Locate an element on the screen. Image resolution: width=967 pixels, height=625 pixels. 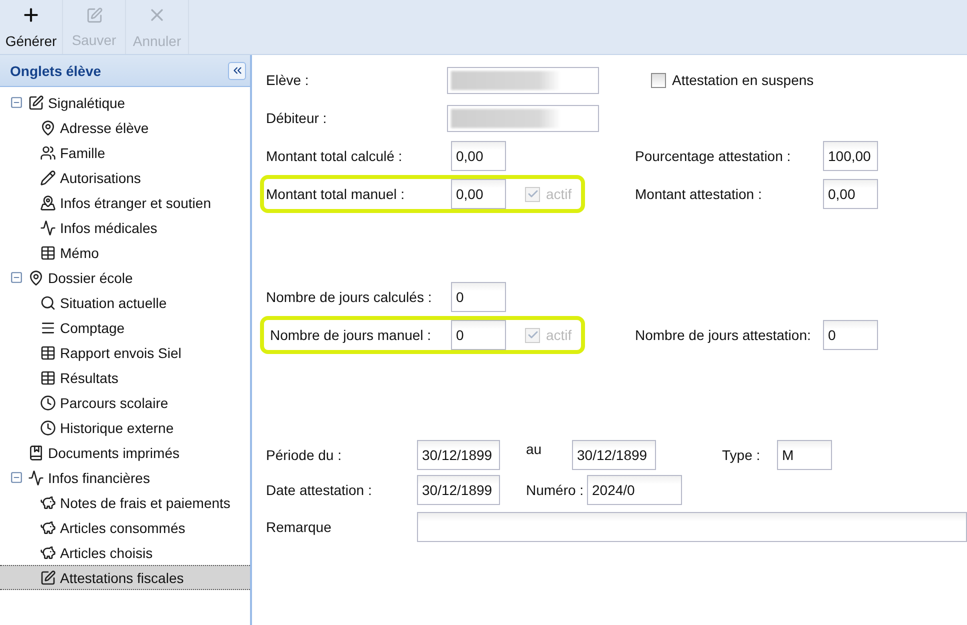
tree-item: Infos médicales is located at coordinates (125, 227).